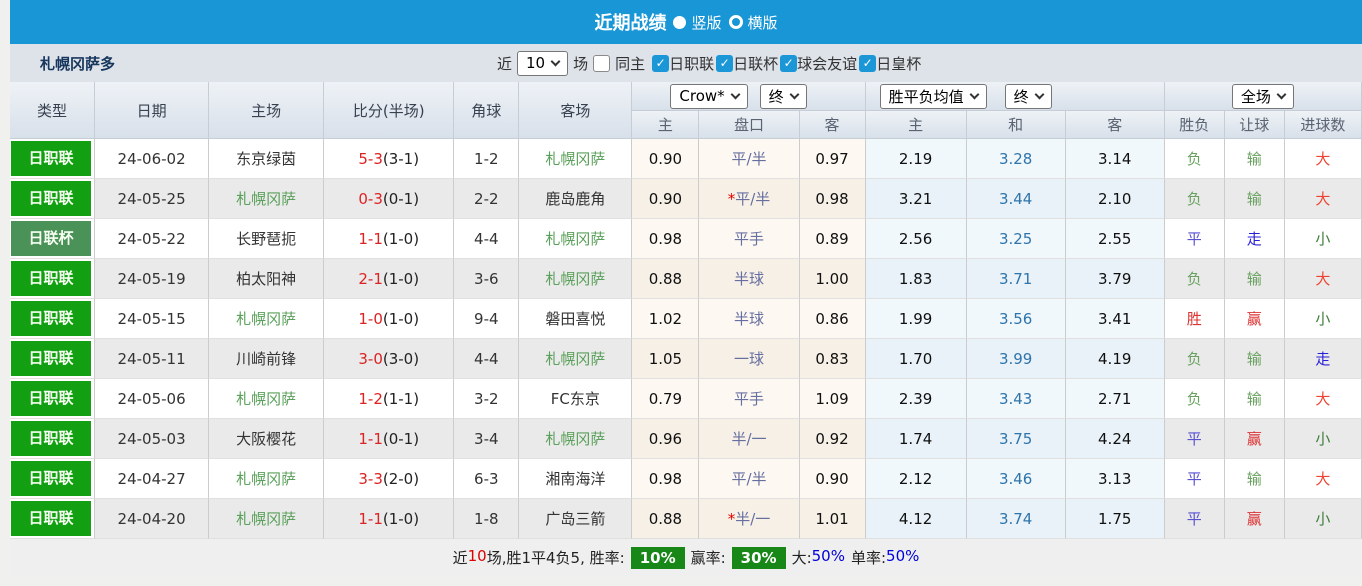 This screenshot has height=586, width=1362. Describe the element at coordinates (370, 398) in the screenshot. I see `fulltime-score: 1-2` at that location.